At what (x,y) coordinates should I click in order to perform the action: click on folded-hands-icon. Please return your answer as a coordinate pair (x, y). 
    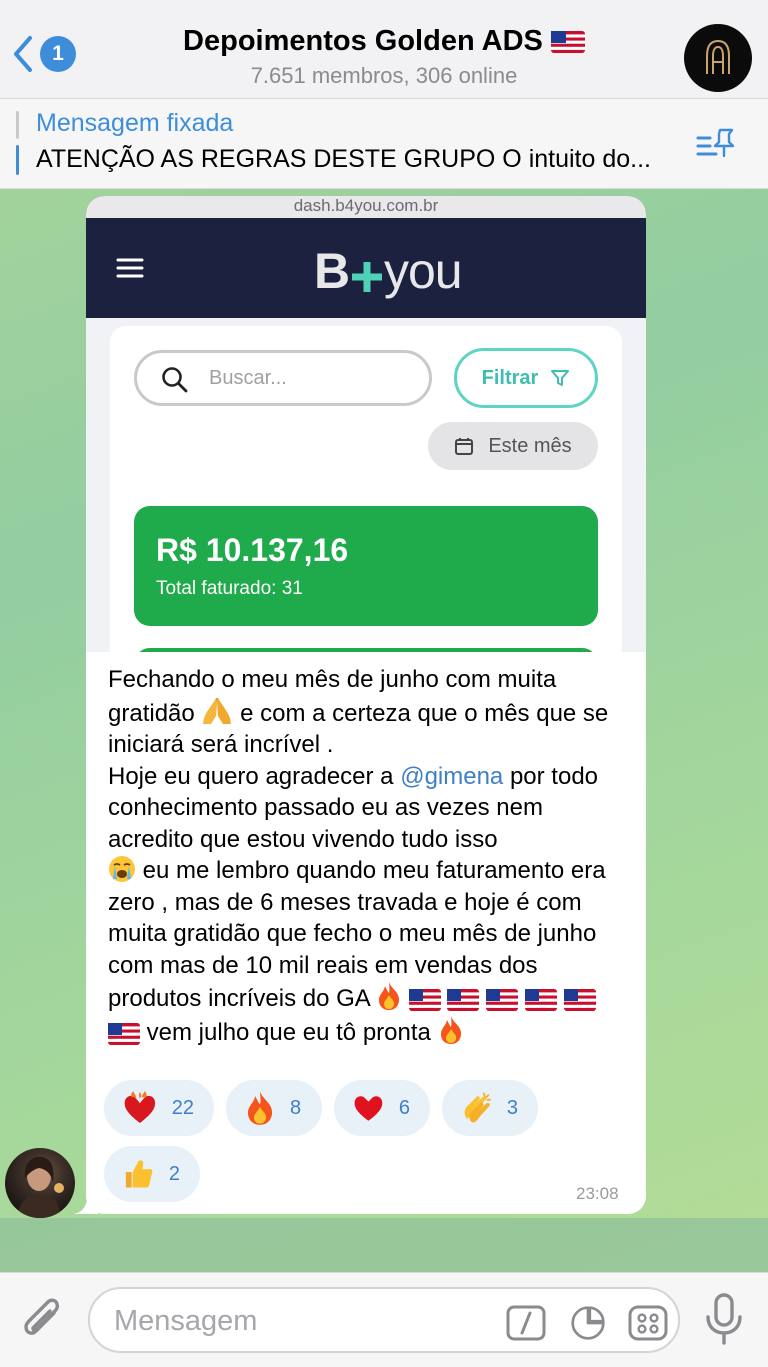
    Looking at the image, I should click on (217, 710).